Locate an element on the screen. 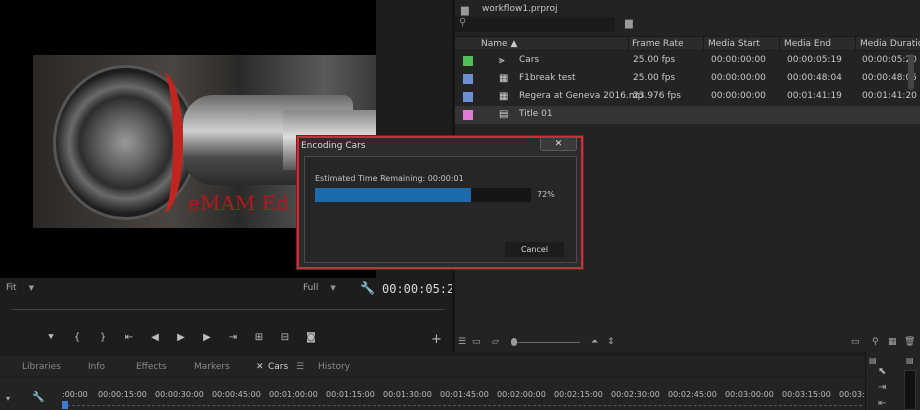 The height and width of the screenshot is (410, 920). step-back-icon: ◀ is located at coordinates (155, 339).